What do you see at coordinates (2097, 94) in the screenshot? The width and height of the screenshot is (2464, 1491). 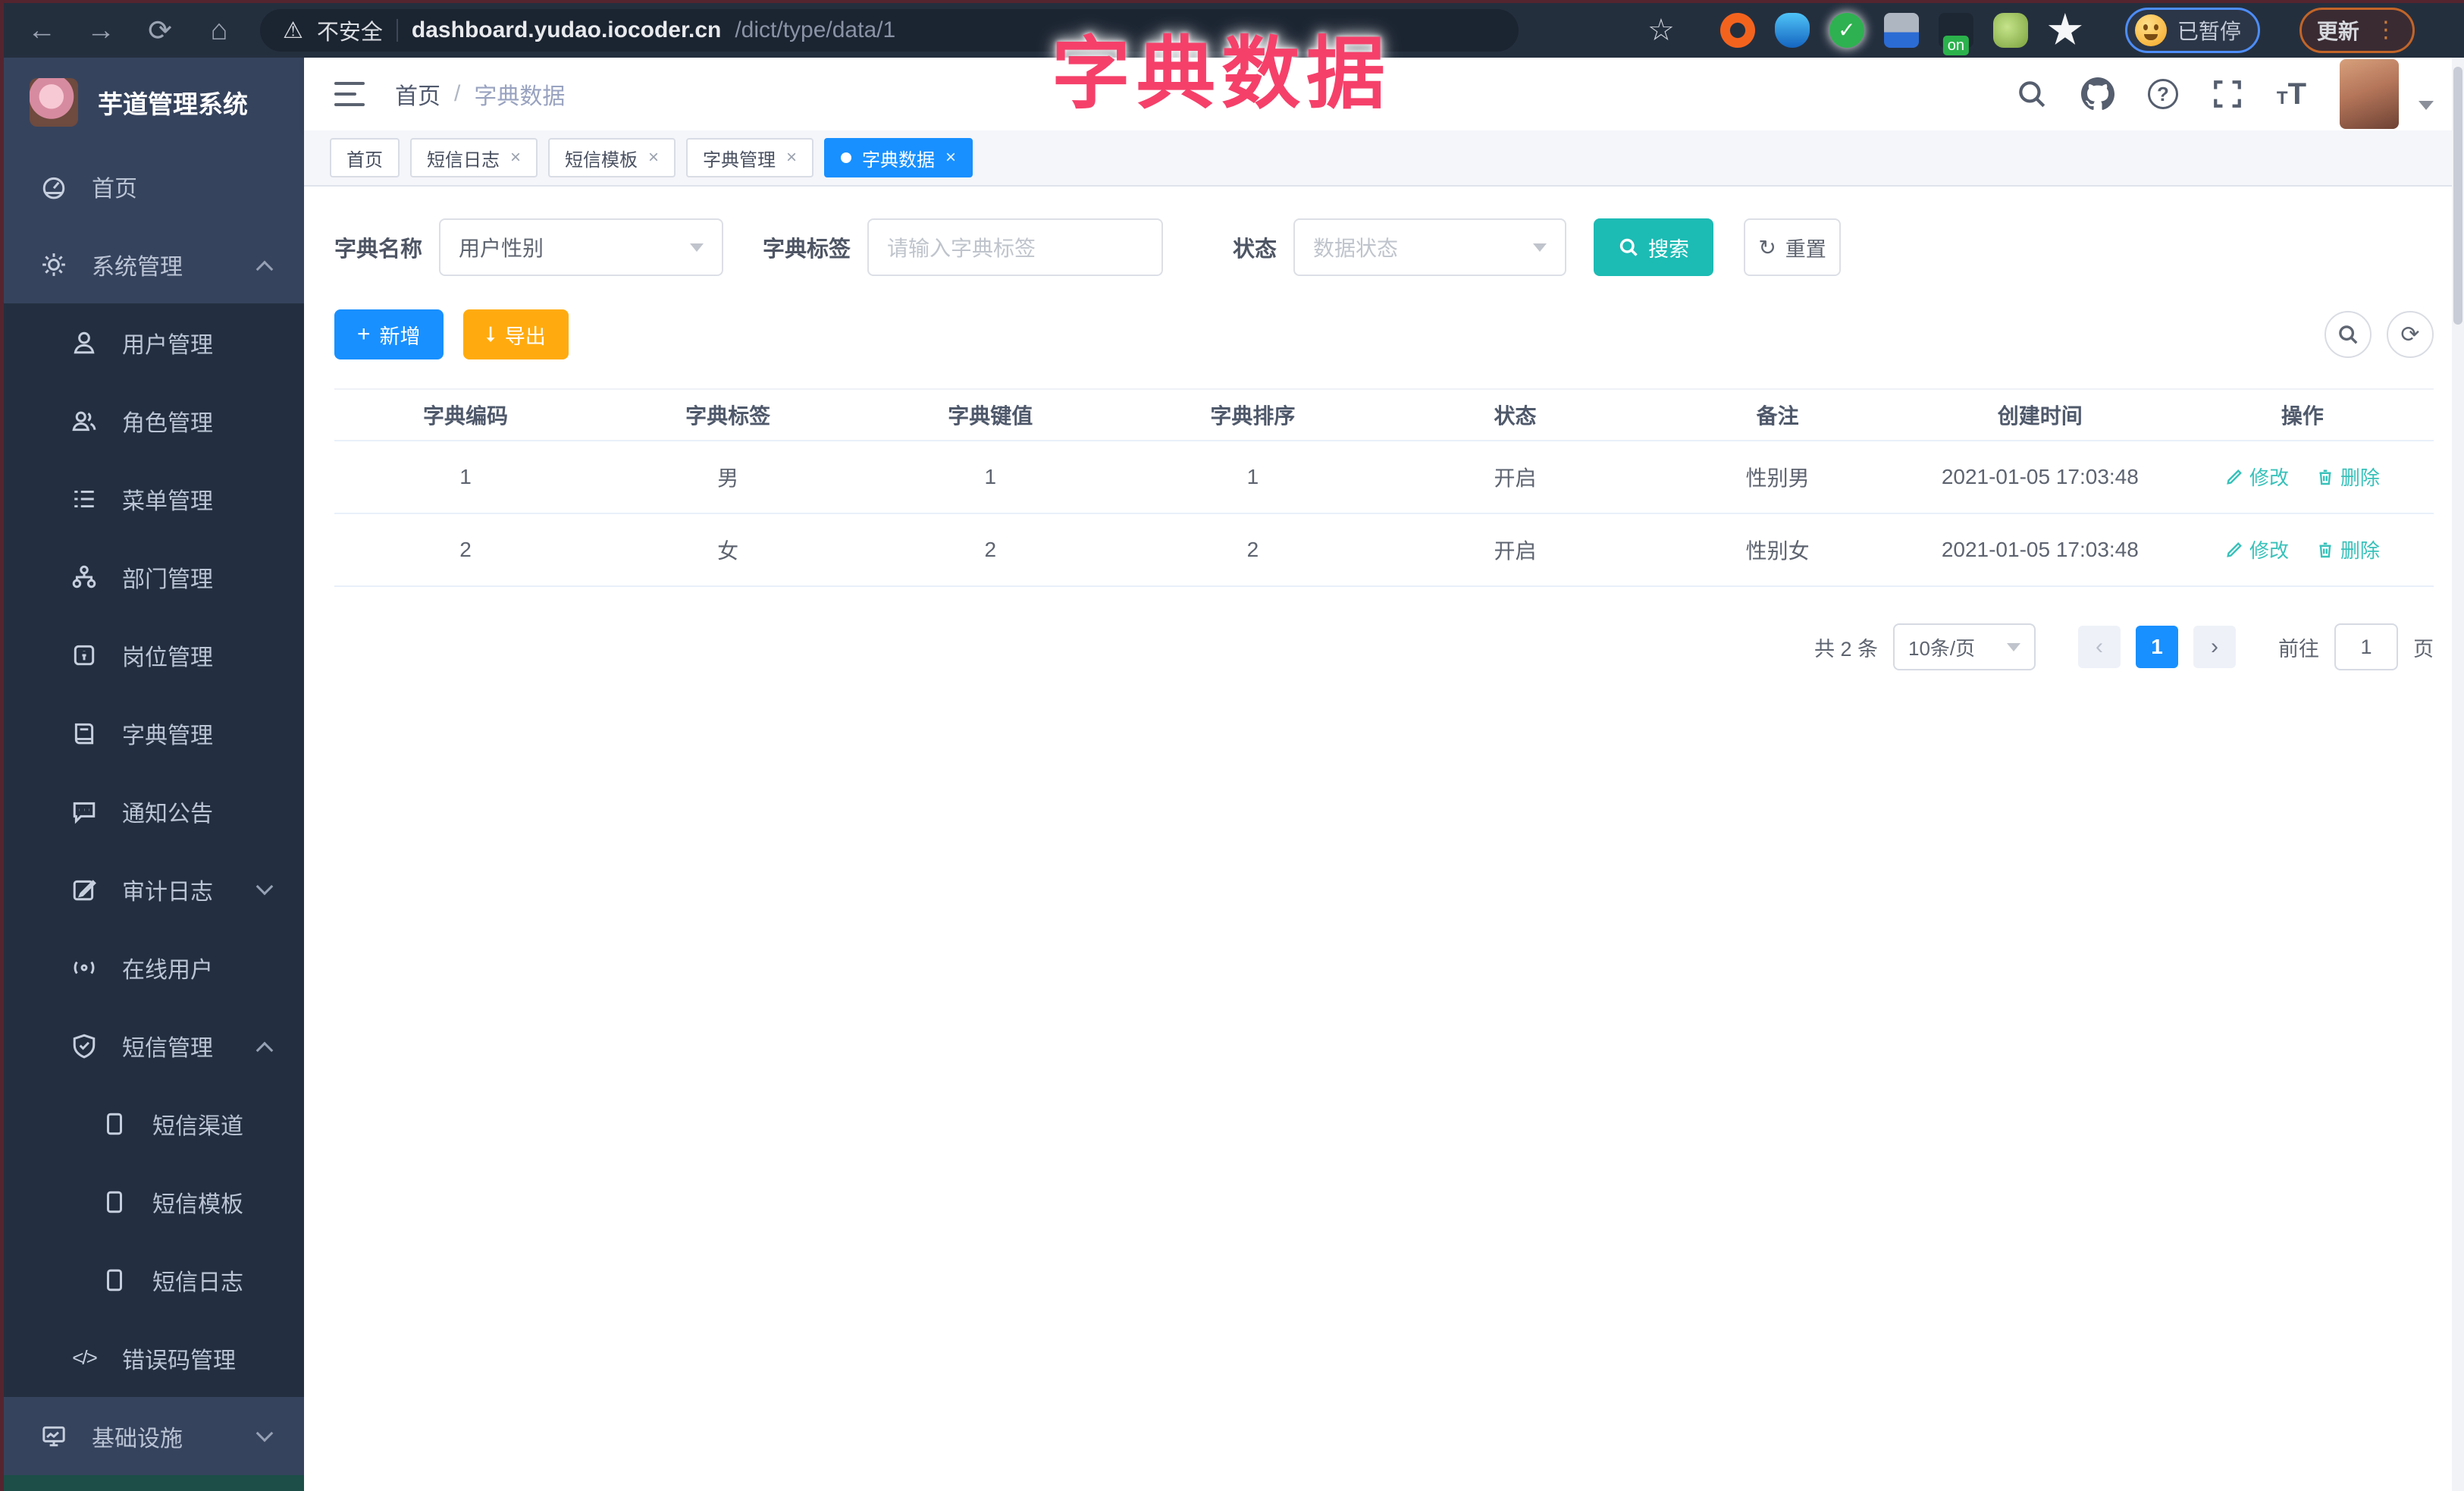 I see `github-icon` at bounding box center [2097, 94].